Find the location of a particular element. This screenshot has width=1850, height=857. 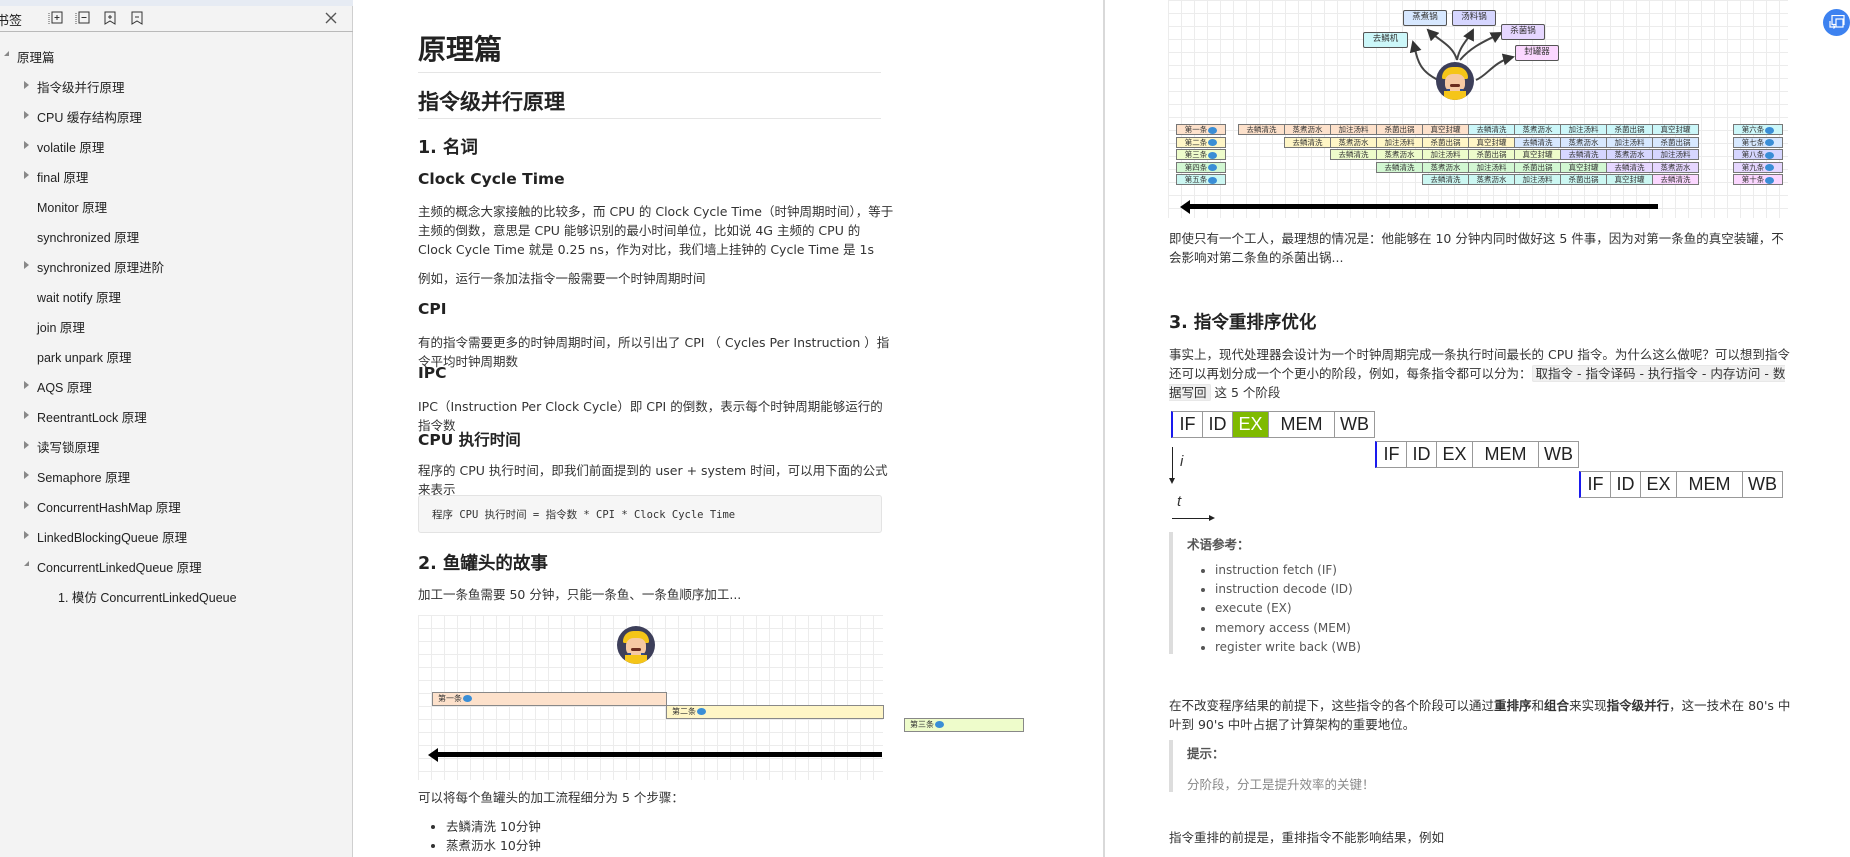

bookmark-item: 1. 模仿 ConcurrentLinkedQueue is located at coordinates (175, 595).